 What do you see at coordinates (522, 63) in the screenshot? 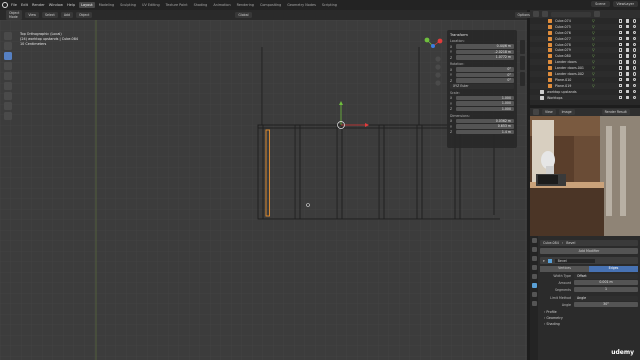
I see `tab-tool` at bounding box center [522, 63].